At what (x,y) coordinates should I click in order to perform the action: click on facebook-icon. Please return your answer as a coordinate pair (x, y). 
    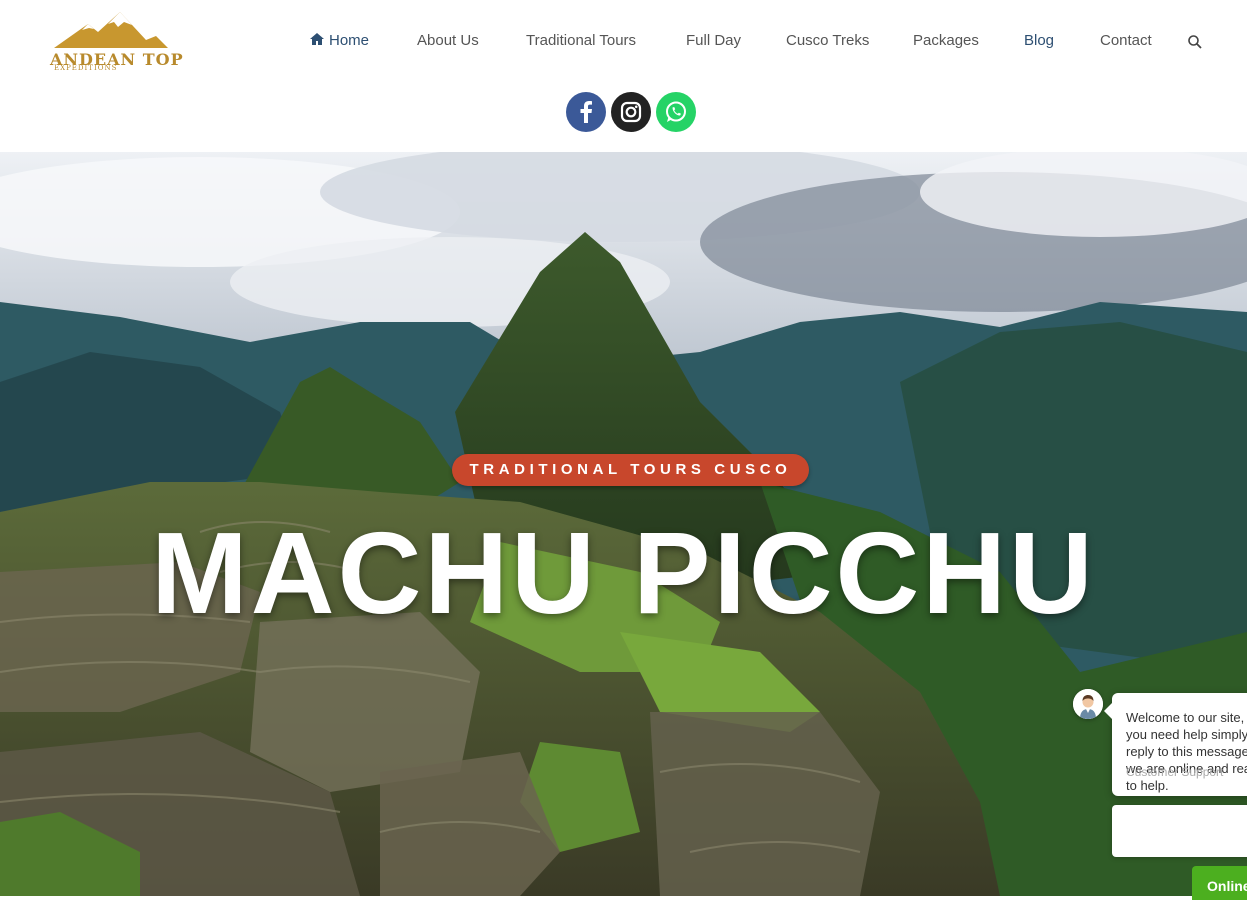
    Looking at the image, I should click on (586, 112).